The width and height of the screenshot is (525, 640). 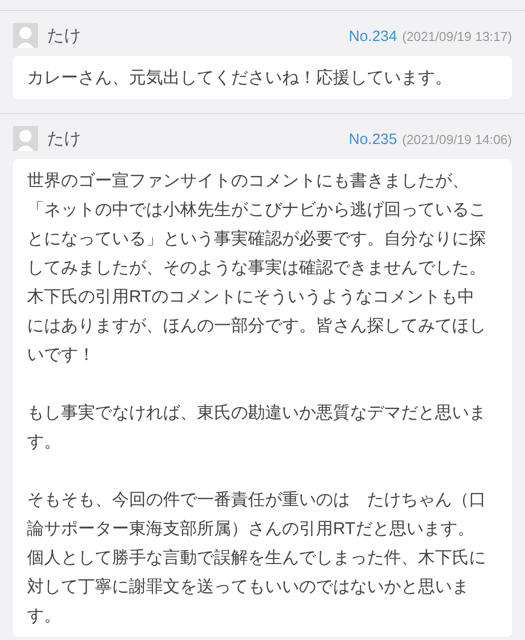 I want to click on comment-number-link: No.234, so click(x=373, y=37).